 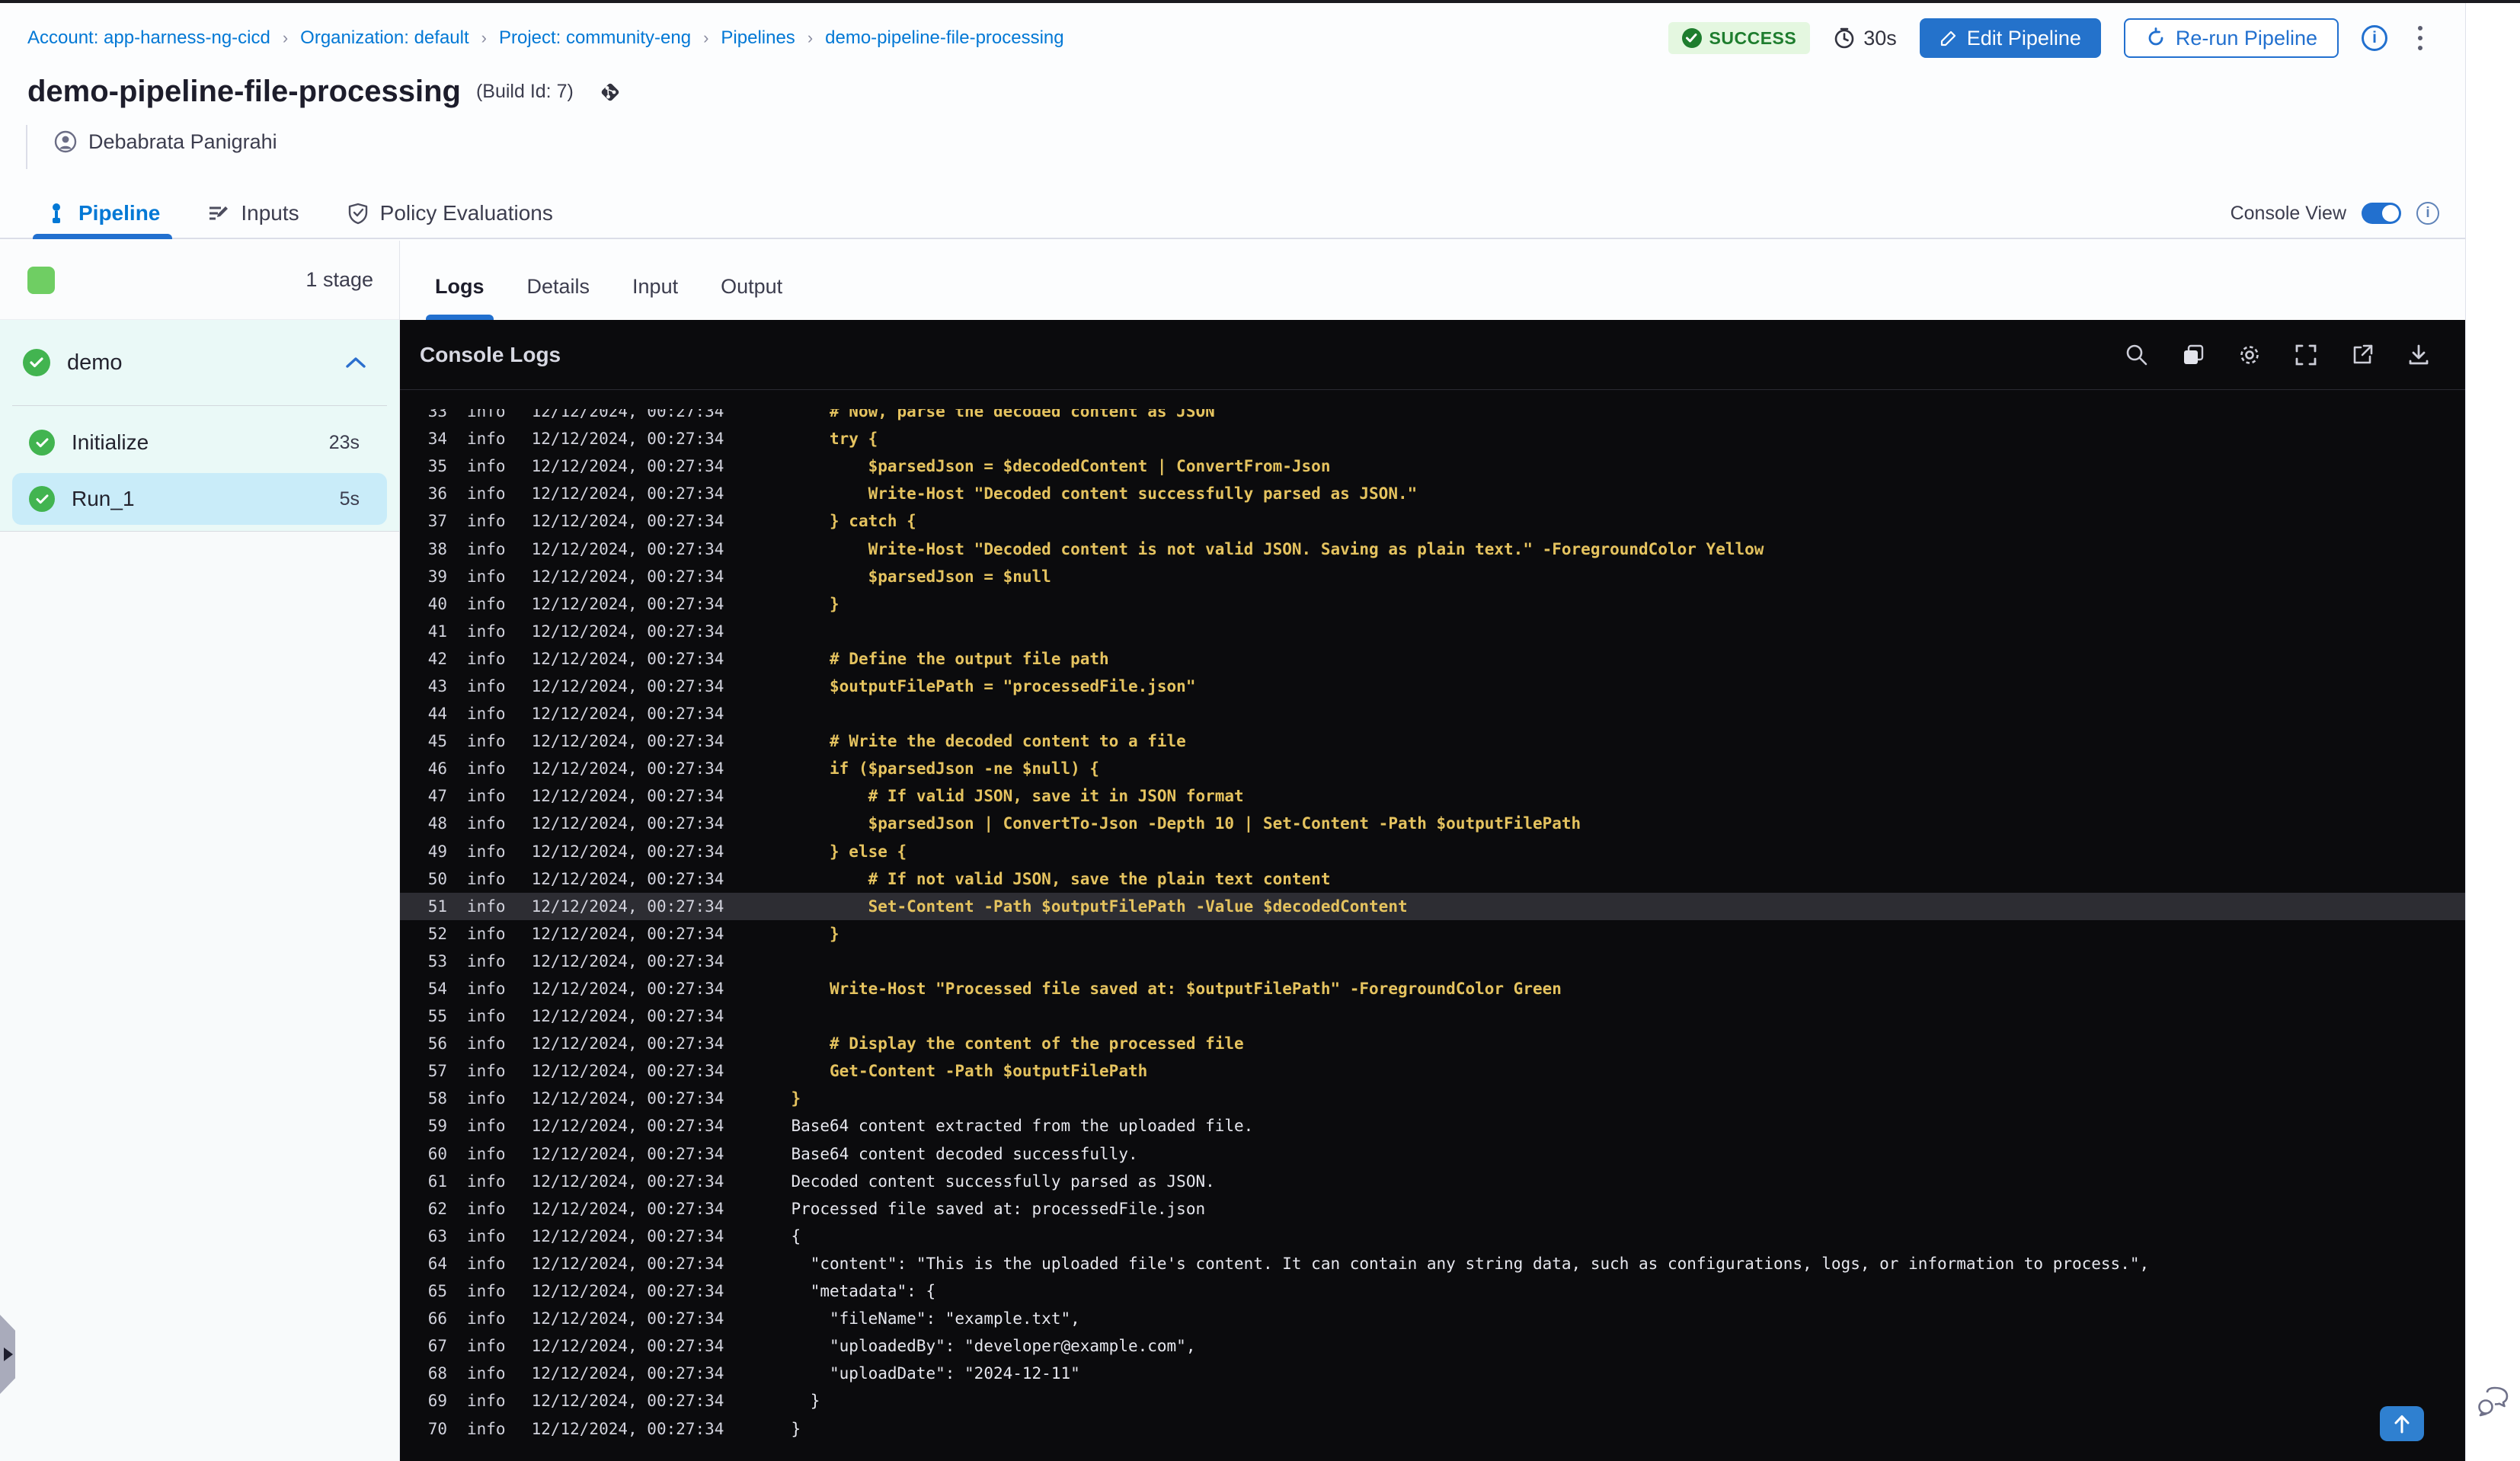 What do you see at coordinates (2193, 355) in the screenshot?
I see `copy-icon` at bounding box center [2193, 355].